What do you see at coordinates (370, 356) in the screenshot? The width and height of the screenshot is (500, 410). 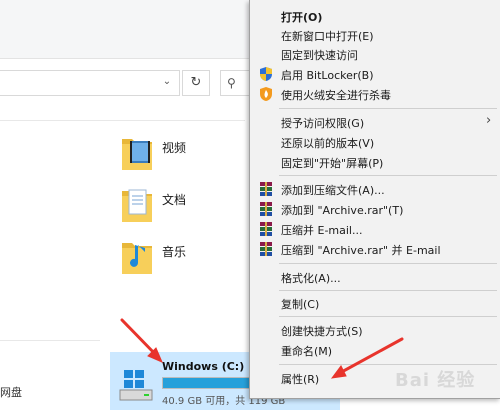 I see `annotation-arrow-properties` at bounding box center [370, 356].